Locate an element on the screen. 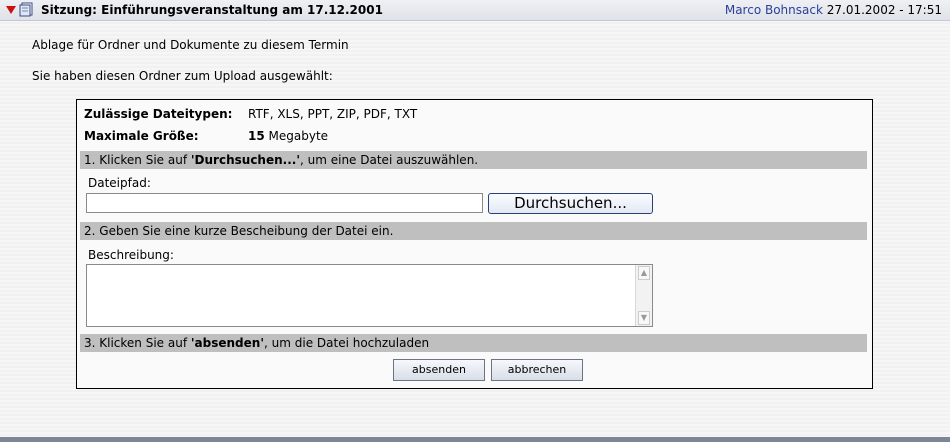 The image size is (950, 442). maxsize-value: 15 Megabyte is located at coordinates (288, 136).